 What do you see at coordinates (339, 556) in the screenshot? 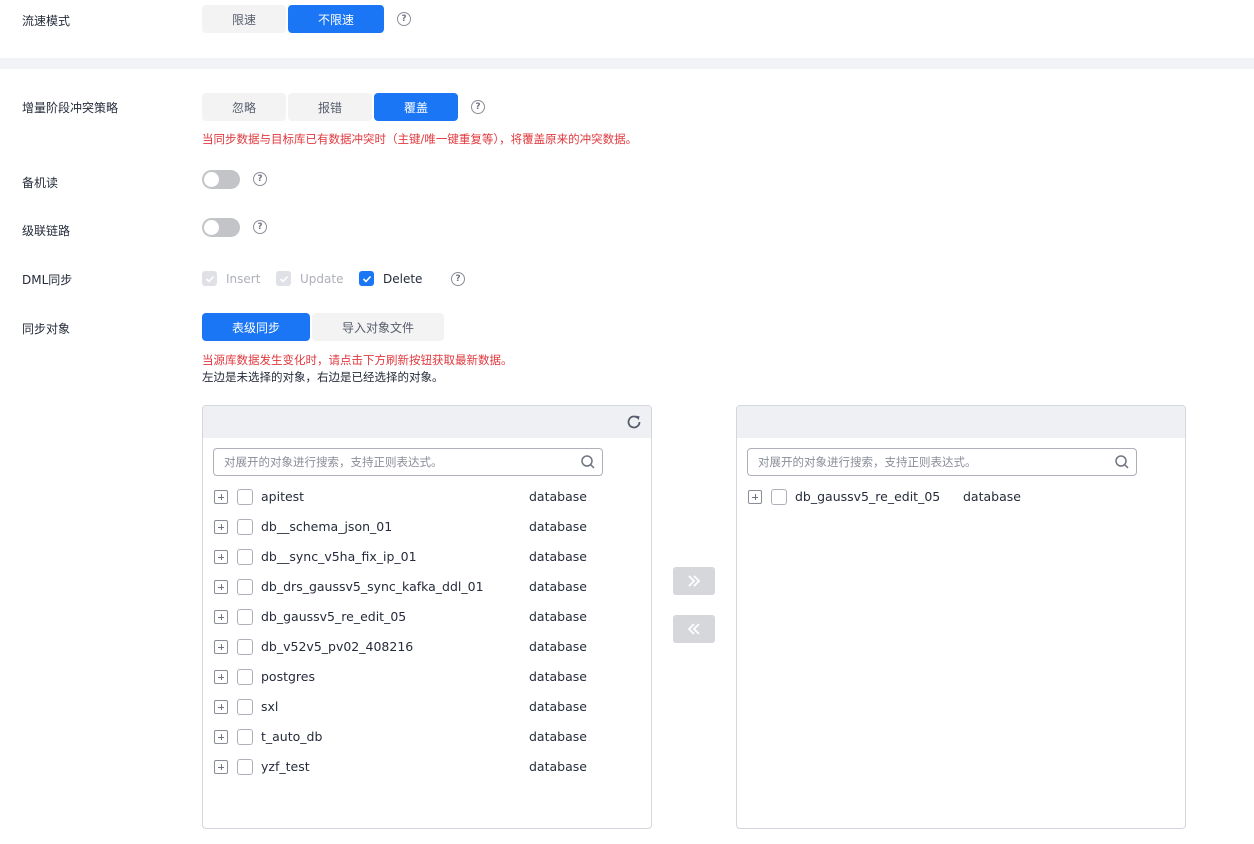
I see `item-name: db__sync_v5ha_fix_ip_01` at bounding box center [339, 556].